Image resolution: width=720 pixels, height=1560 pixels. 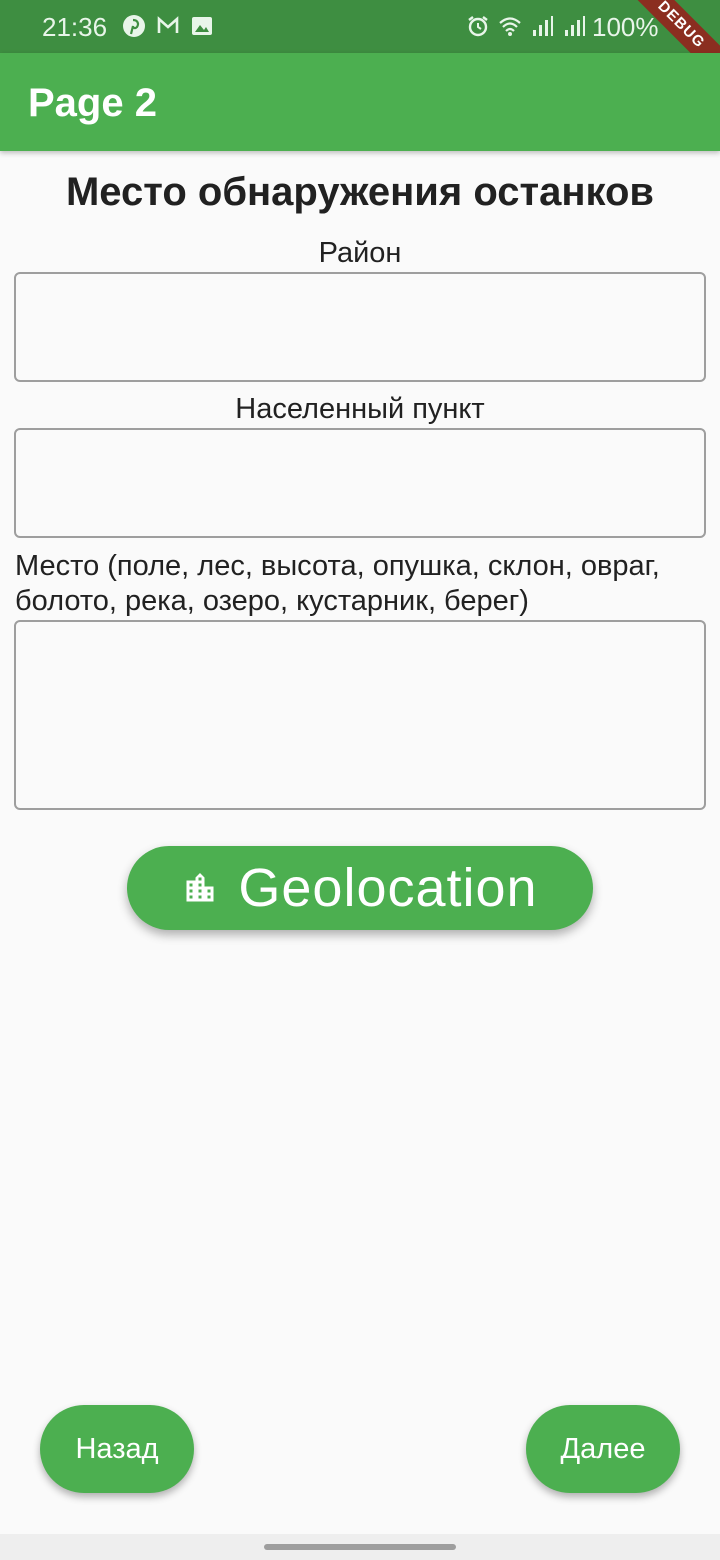 What do you see at coordinates (510, 26) in the screenshot?
I see `wifi-icon` at bounding box center [510, 26].